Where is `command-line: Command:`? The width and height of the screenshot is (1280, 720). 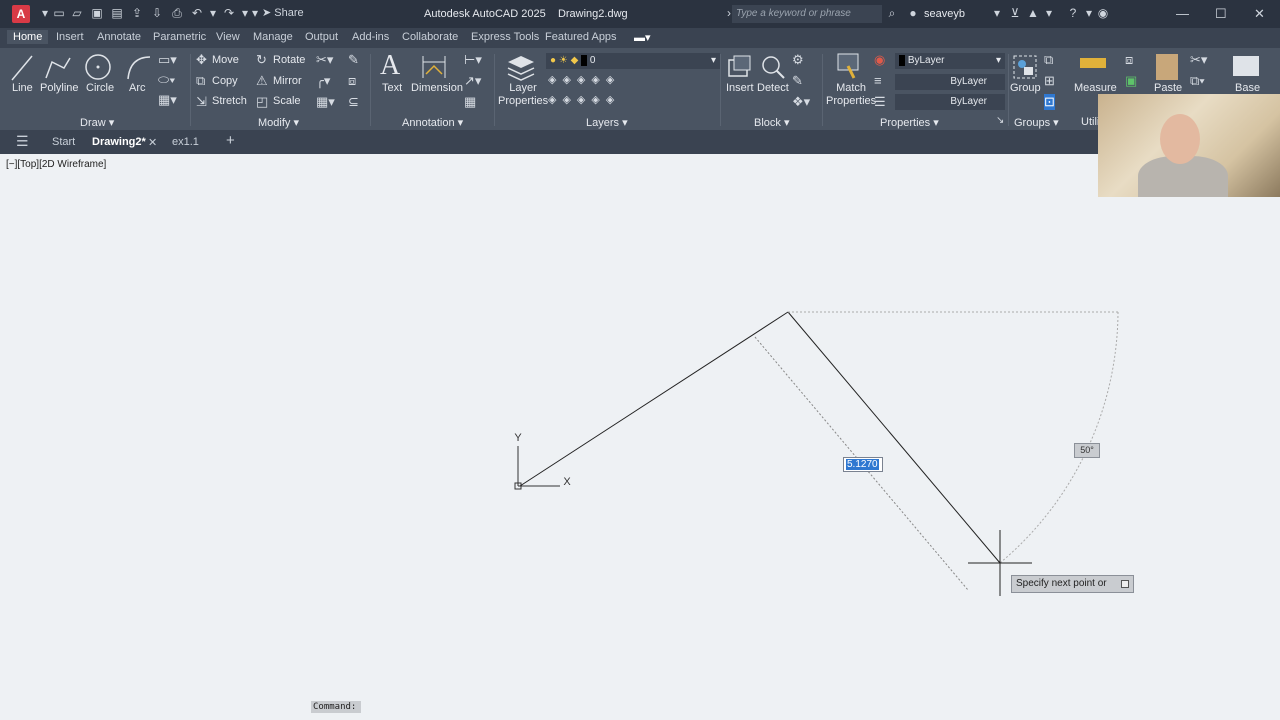 command-line: Command: is located at coordinates (336, 707).